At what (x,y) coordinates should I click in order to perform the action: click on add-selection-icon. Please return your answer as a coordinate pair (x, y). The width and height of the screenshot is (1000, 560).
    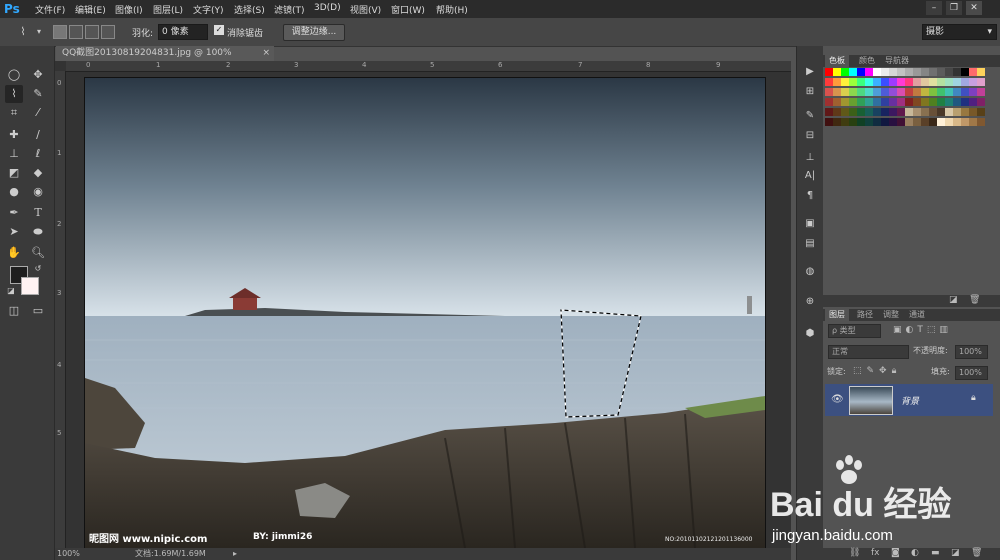
    Looking at the image, I should click on (76, 32).